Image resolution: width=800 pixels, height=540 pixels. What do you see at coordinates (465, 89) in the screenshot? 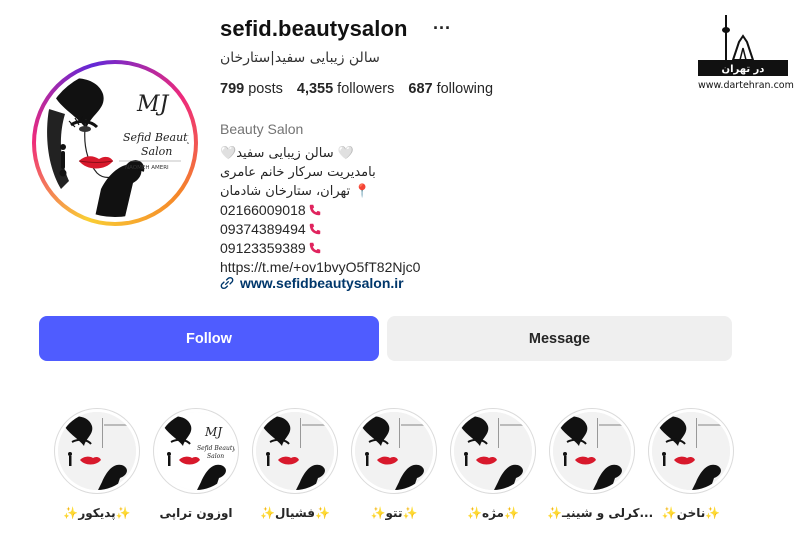
I see `following-label: following` at bounding box center [465, 89].